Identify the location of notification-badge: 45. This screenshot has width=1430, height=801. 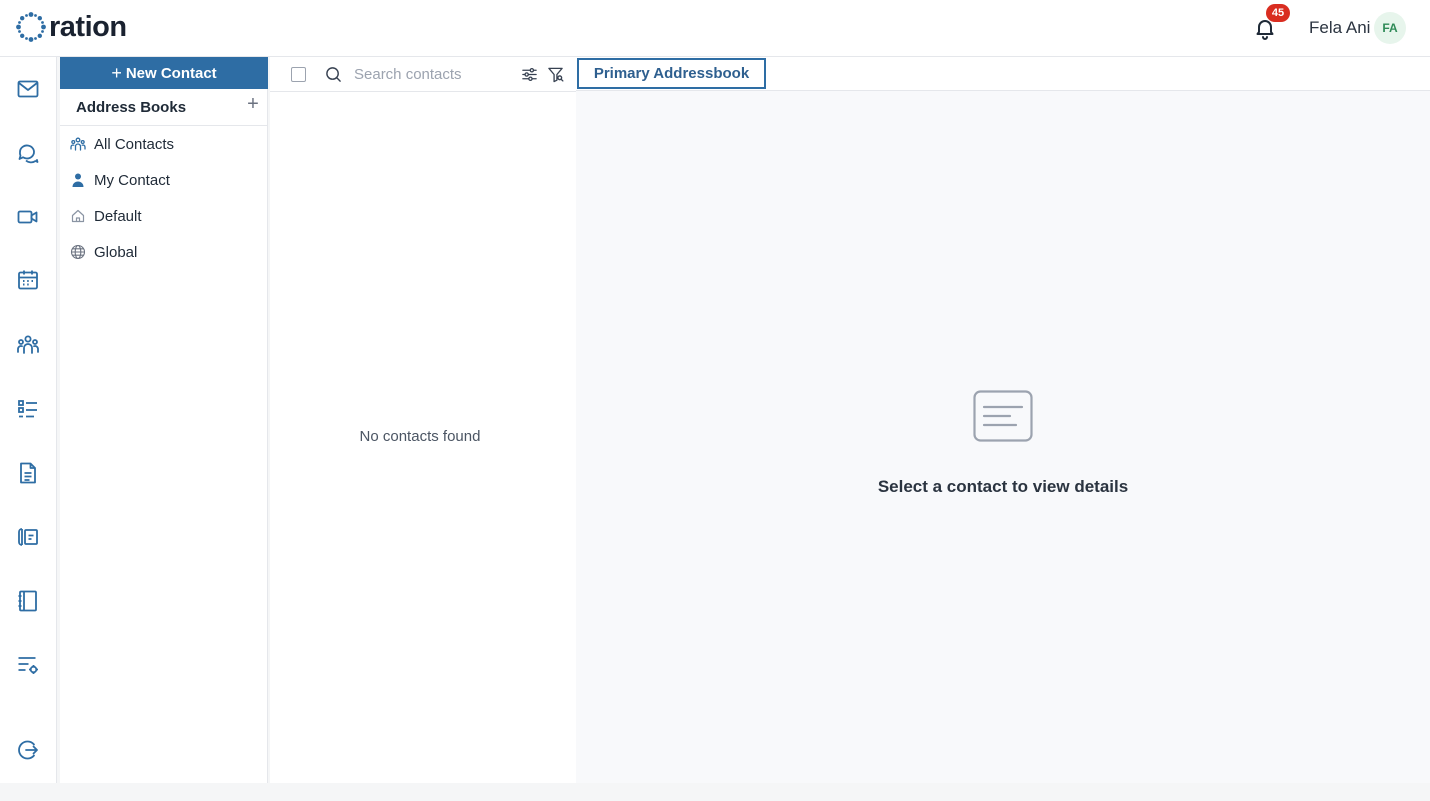
(1278, 13).